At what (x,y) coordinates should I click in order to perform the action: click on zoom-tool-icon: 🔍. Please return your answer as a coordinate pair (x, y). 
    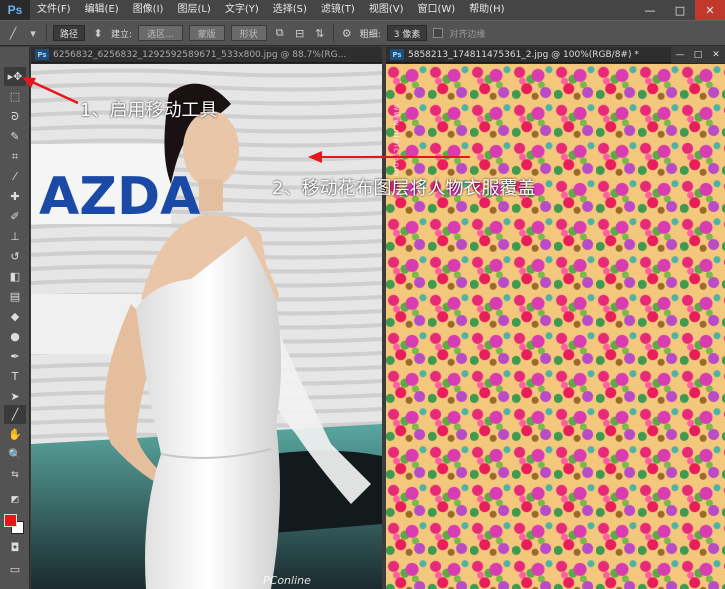
    Looking at the image, I should click on (15, 454).